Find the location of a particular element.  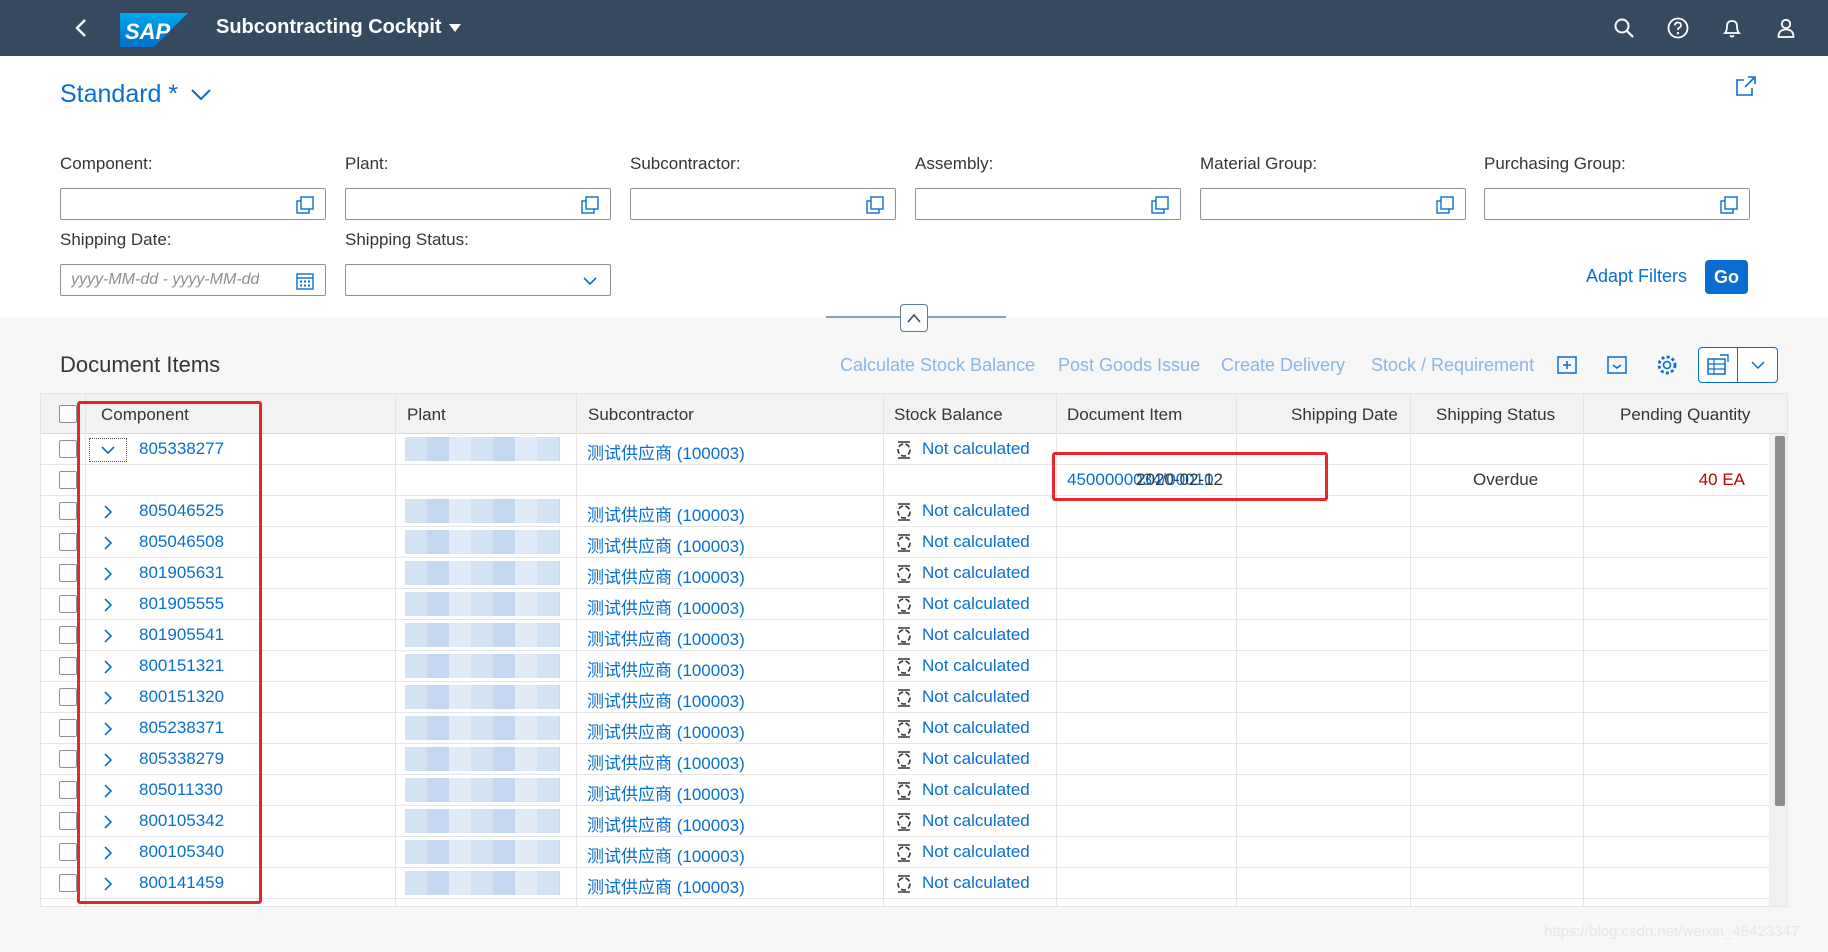

table-row-child: 4500000034/00010 2020-02-12 Overdue 40 EA is located at coordinates (905, 480).